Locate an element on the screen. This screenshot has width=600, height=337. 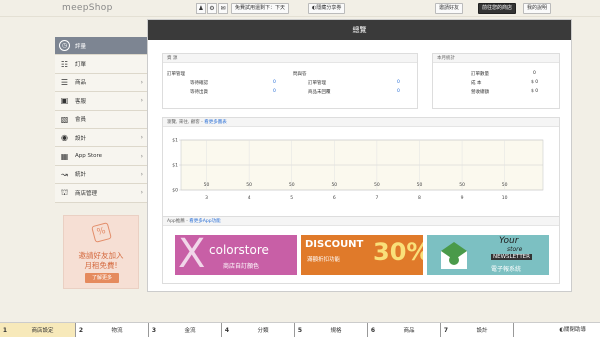
x-tick-label: 6 is located at coordinates (334, 198).